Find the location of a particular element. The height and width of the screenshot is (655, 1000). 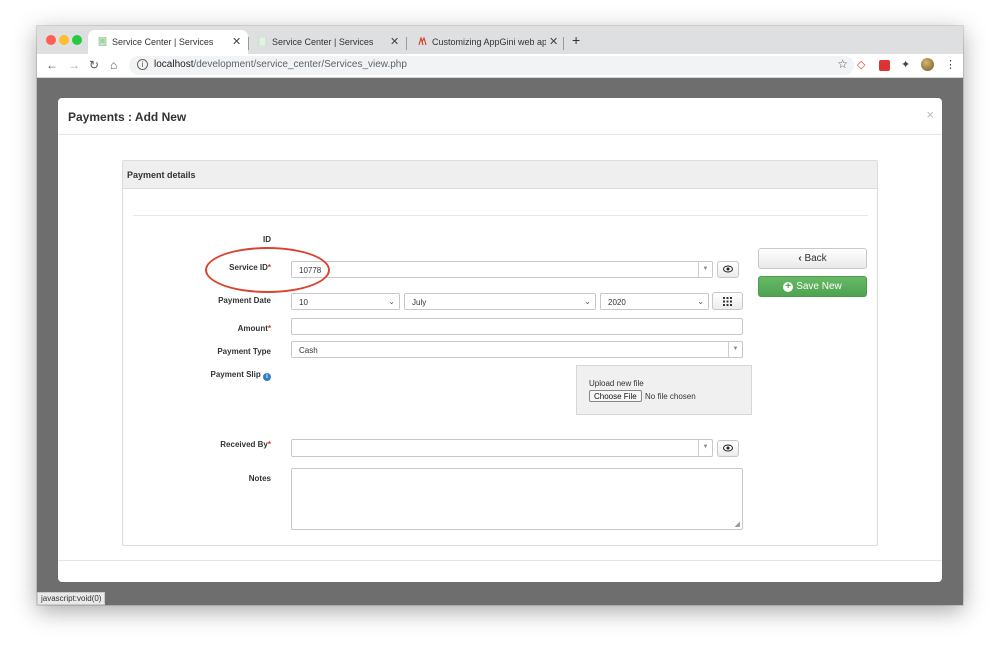

payment-year-select: 2020 ⌄ is located at coordinates (654, 301).